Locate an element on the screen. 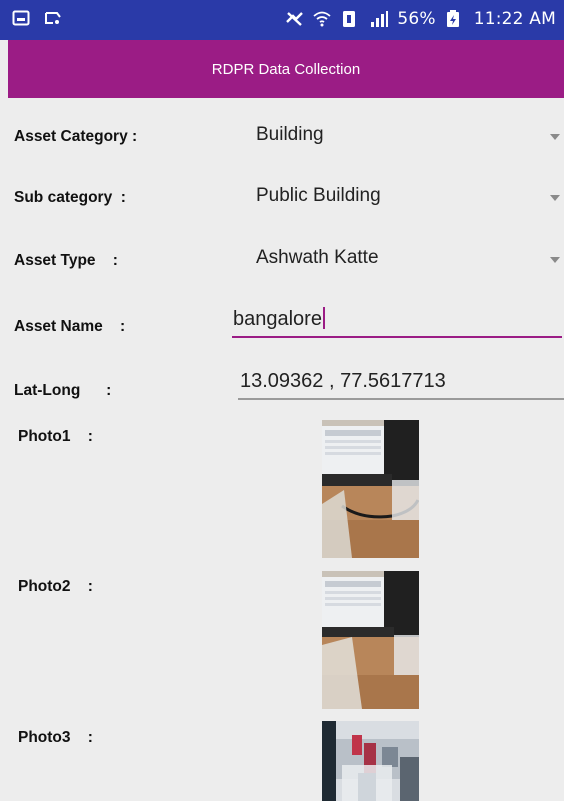 This screenshot has height=801, width=564. asset-name-underline is located at coordinates (397, 337).